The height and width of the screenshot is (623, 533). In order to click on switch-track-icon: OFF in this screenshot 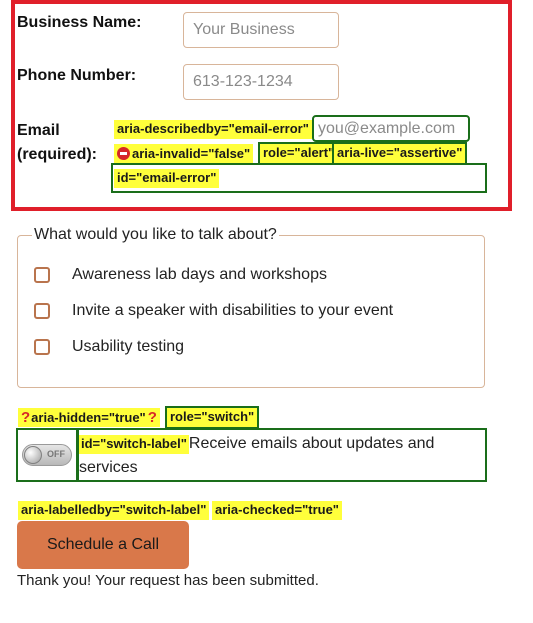, I will do `click(47, 455)`.